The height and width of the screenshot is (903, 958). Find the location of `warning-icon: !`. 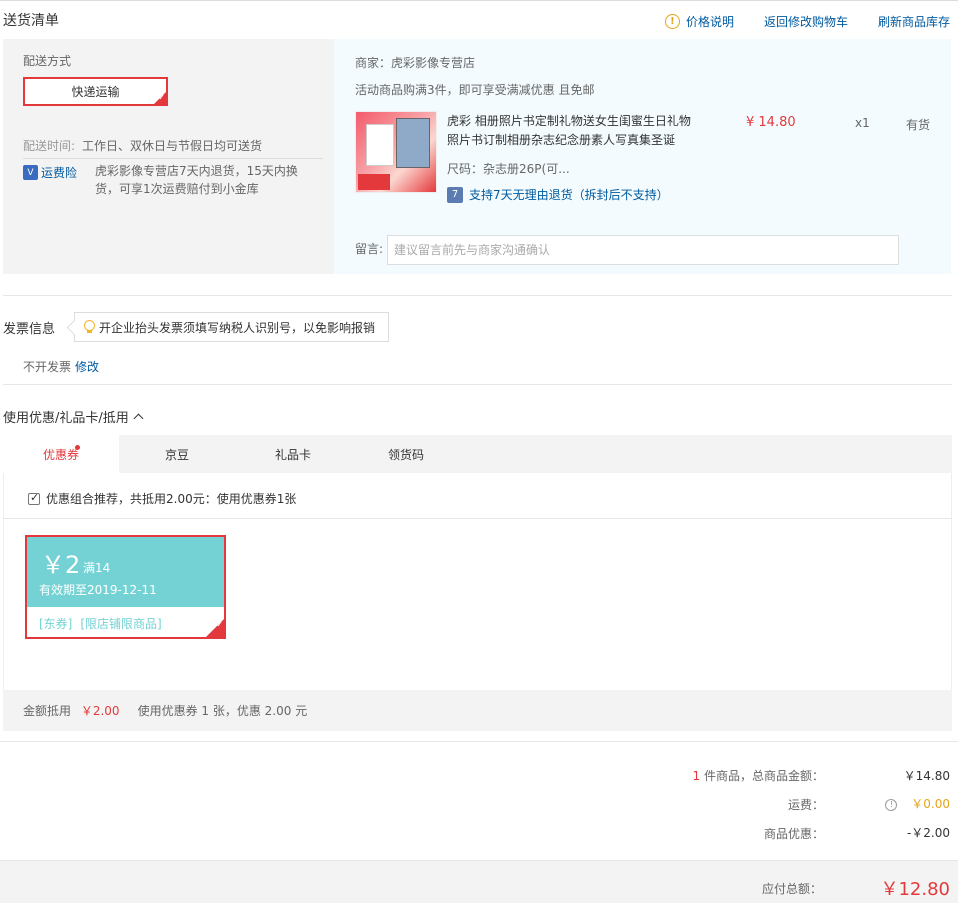

warning-icon: ! is located at coordinates (672, 21).